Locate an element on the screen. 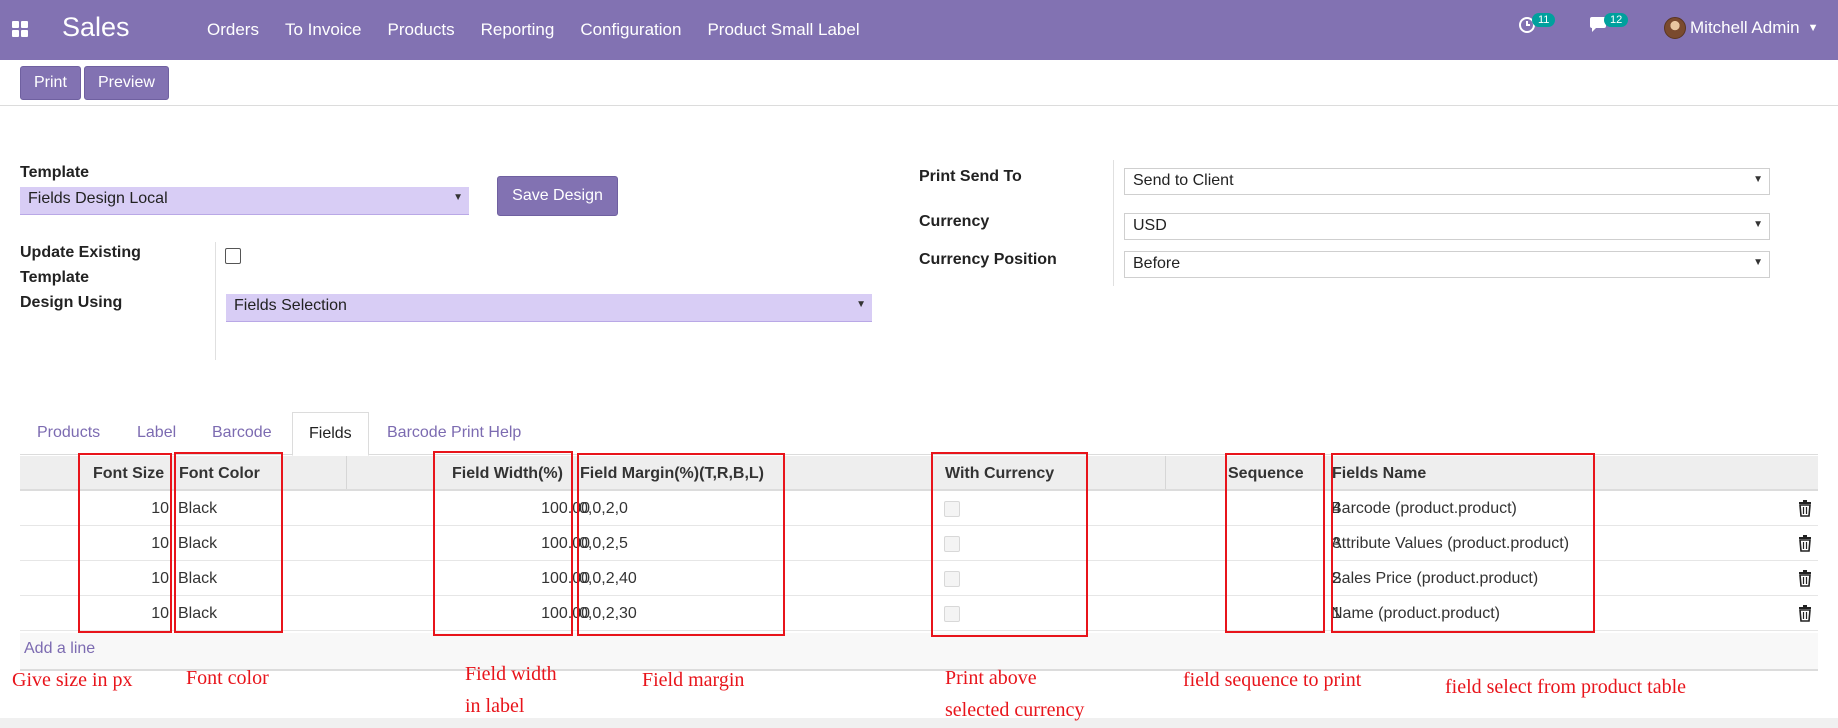 The height and width of the screenshot is (728, 1838). activity-menu: 11 is located at coordinates (1538, 23).